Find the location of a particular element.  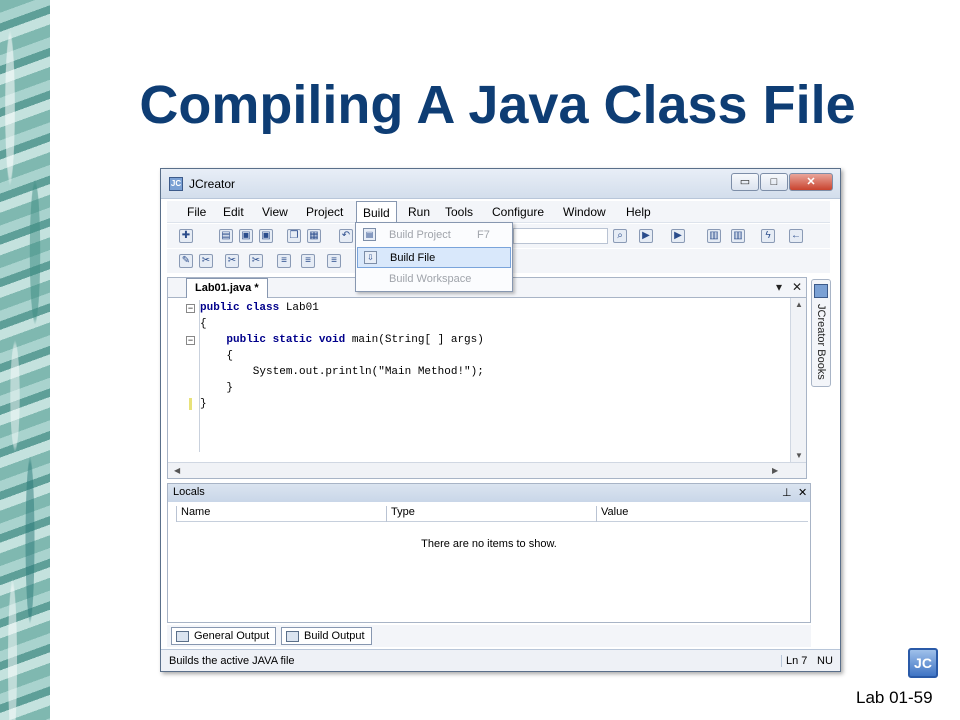

run-icon: ▶ is located at coordinates (646, 236).